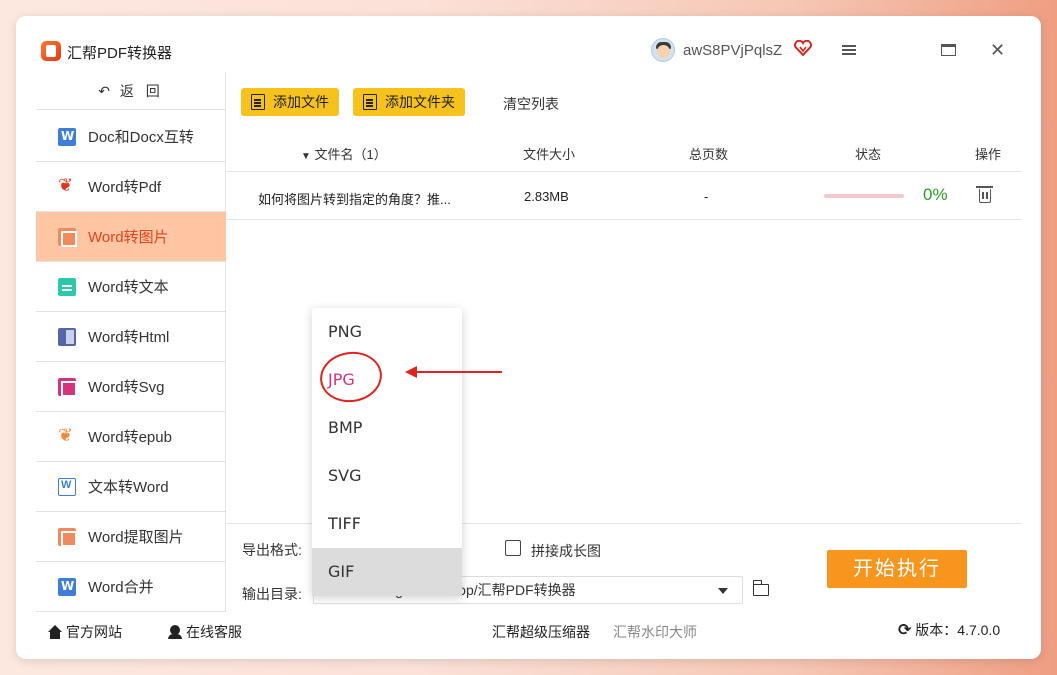 The image size is (1057, 675). What do you see at coordinates (214, 632) in the screenshot?
I see `support-label: 在线客服` at bounding box center [214, 632].